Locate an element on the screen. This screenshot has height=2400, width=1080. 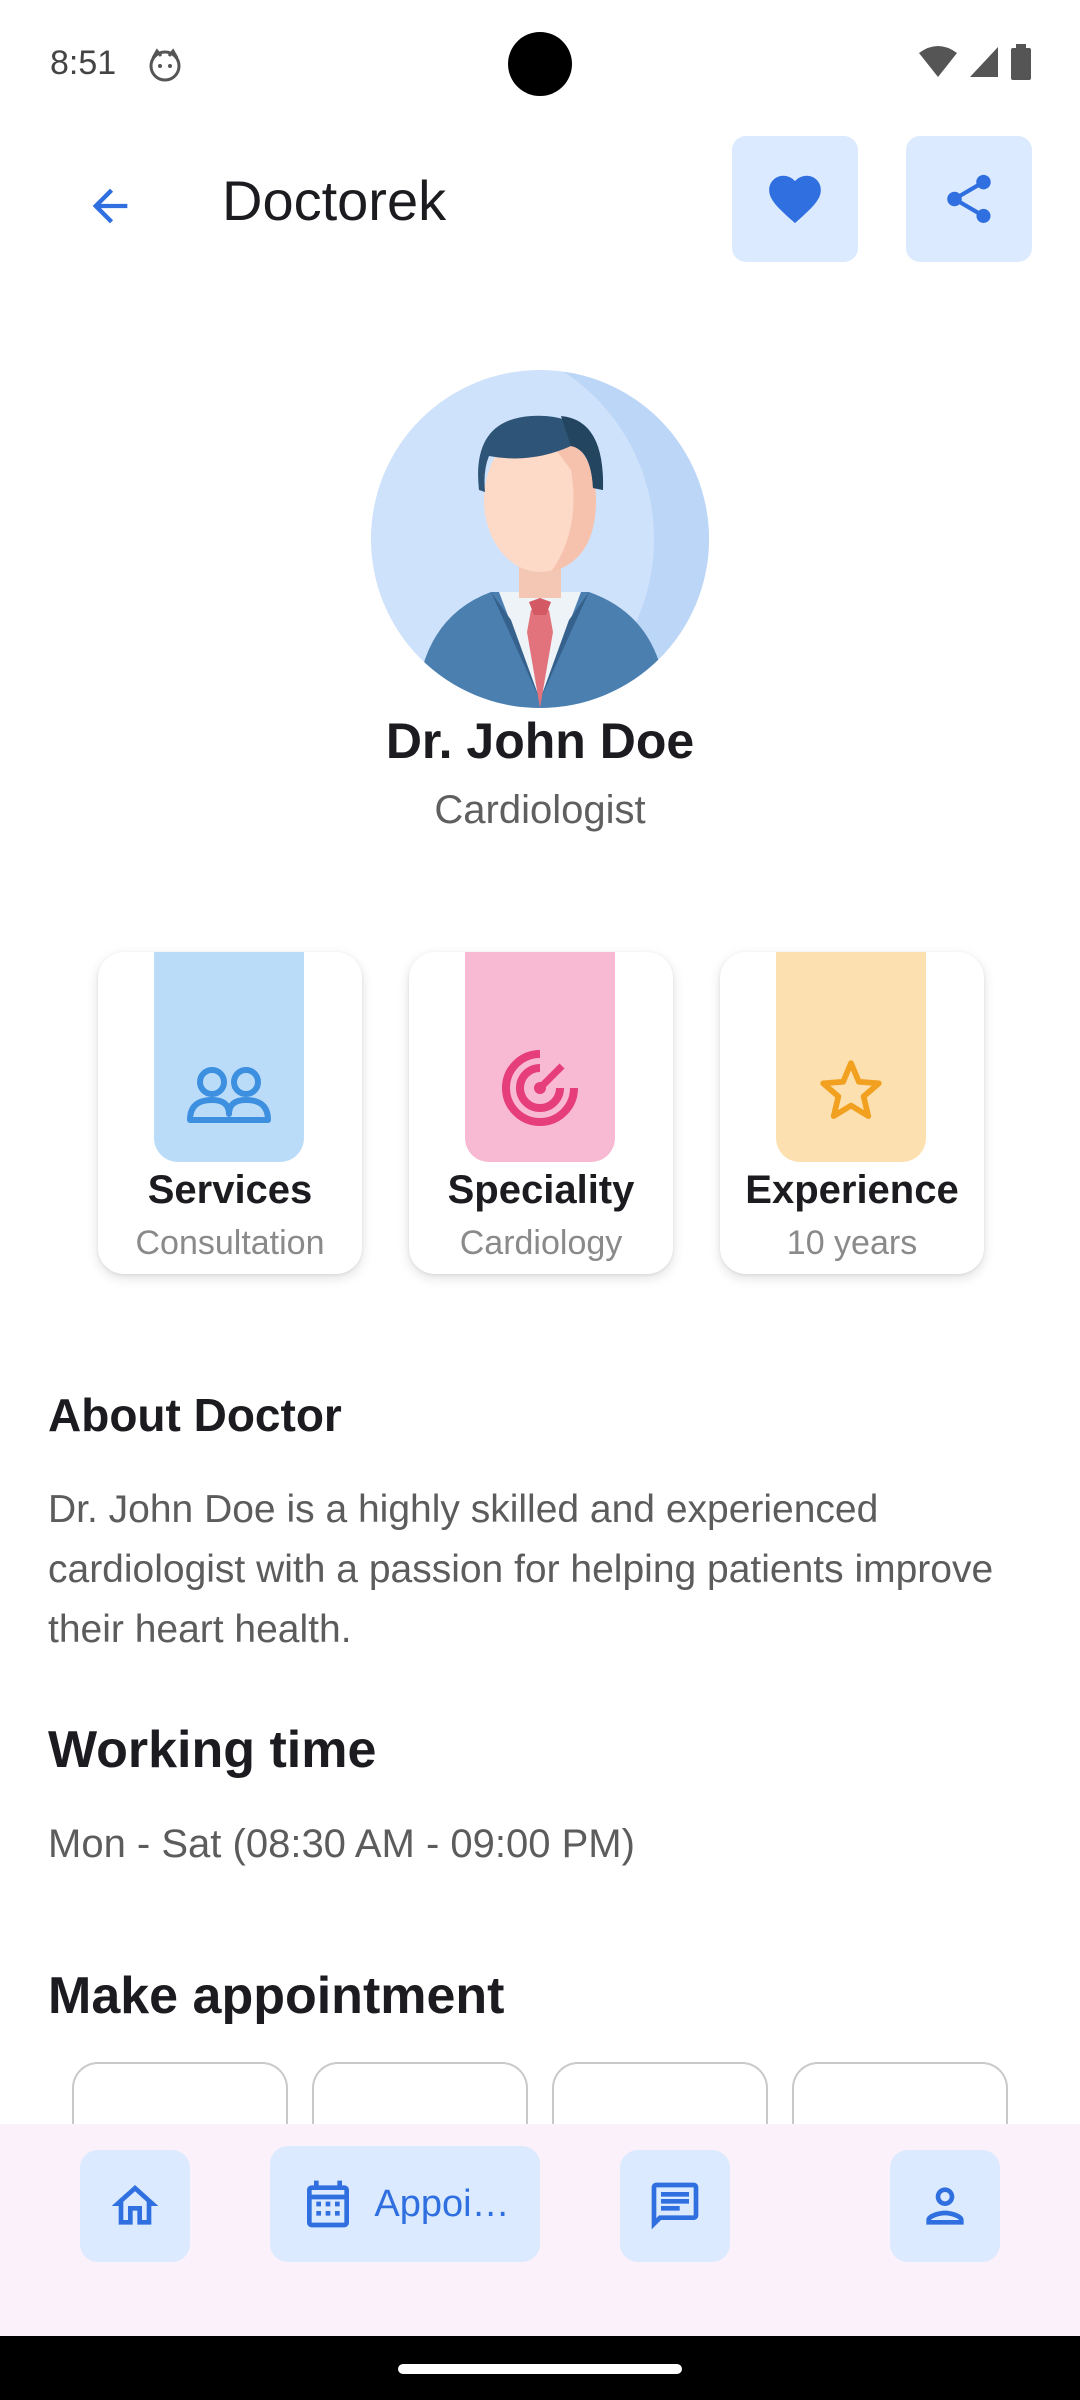
status-icons is located at coordinates (975, 62).